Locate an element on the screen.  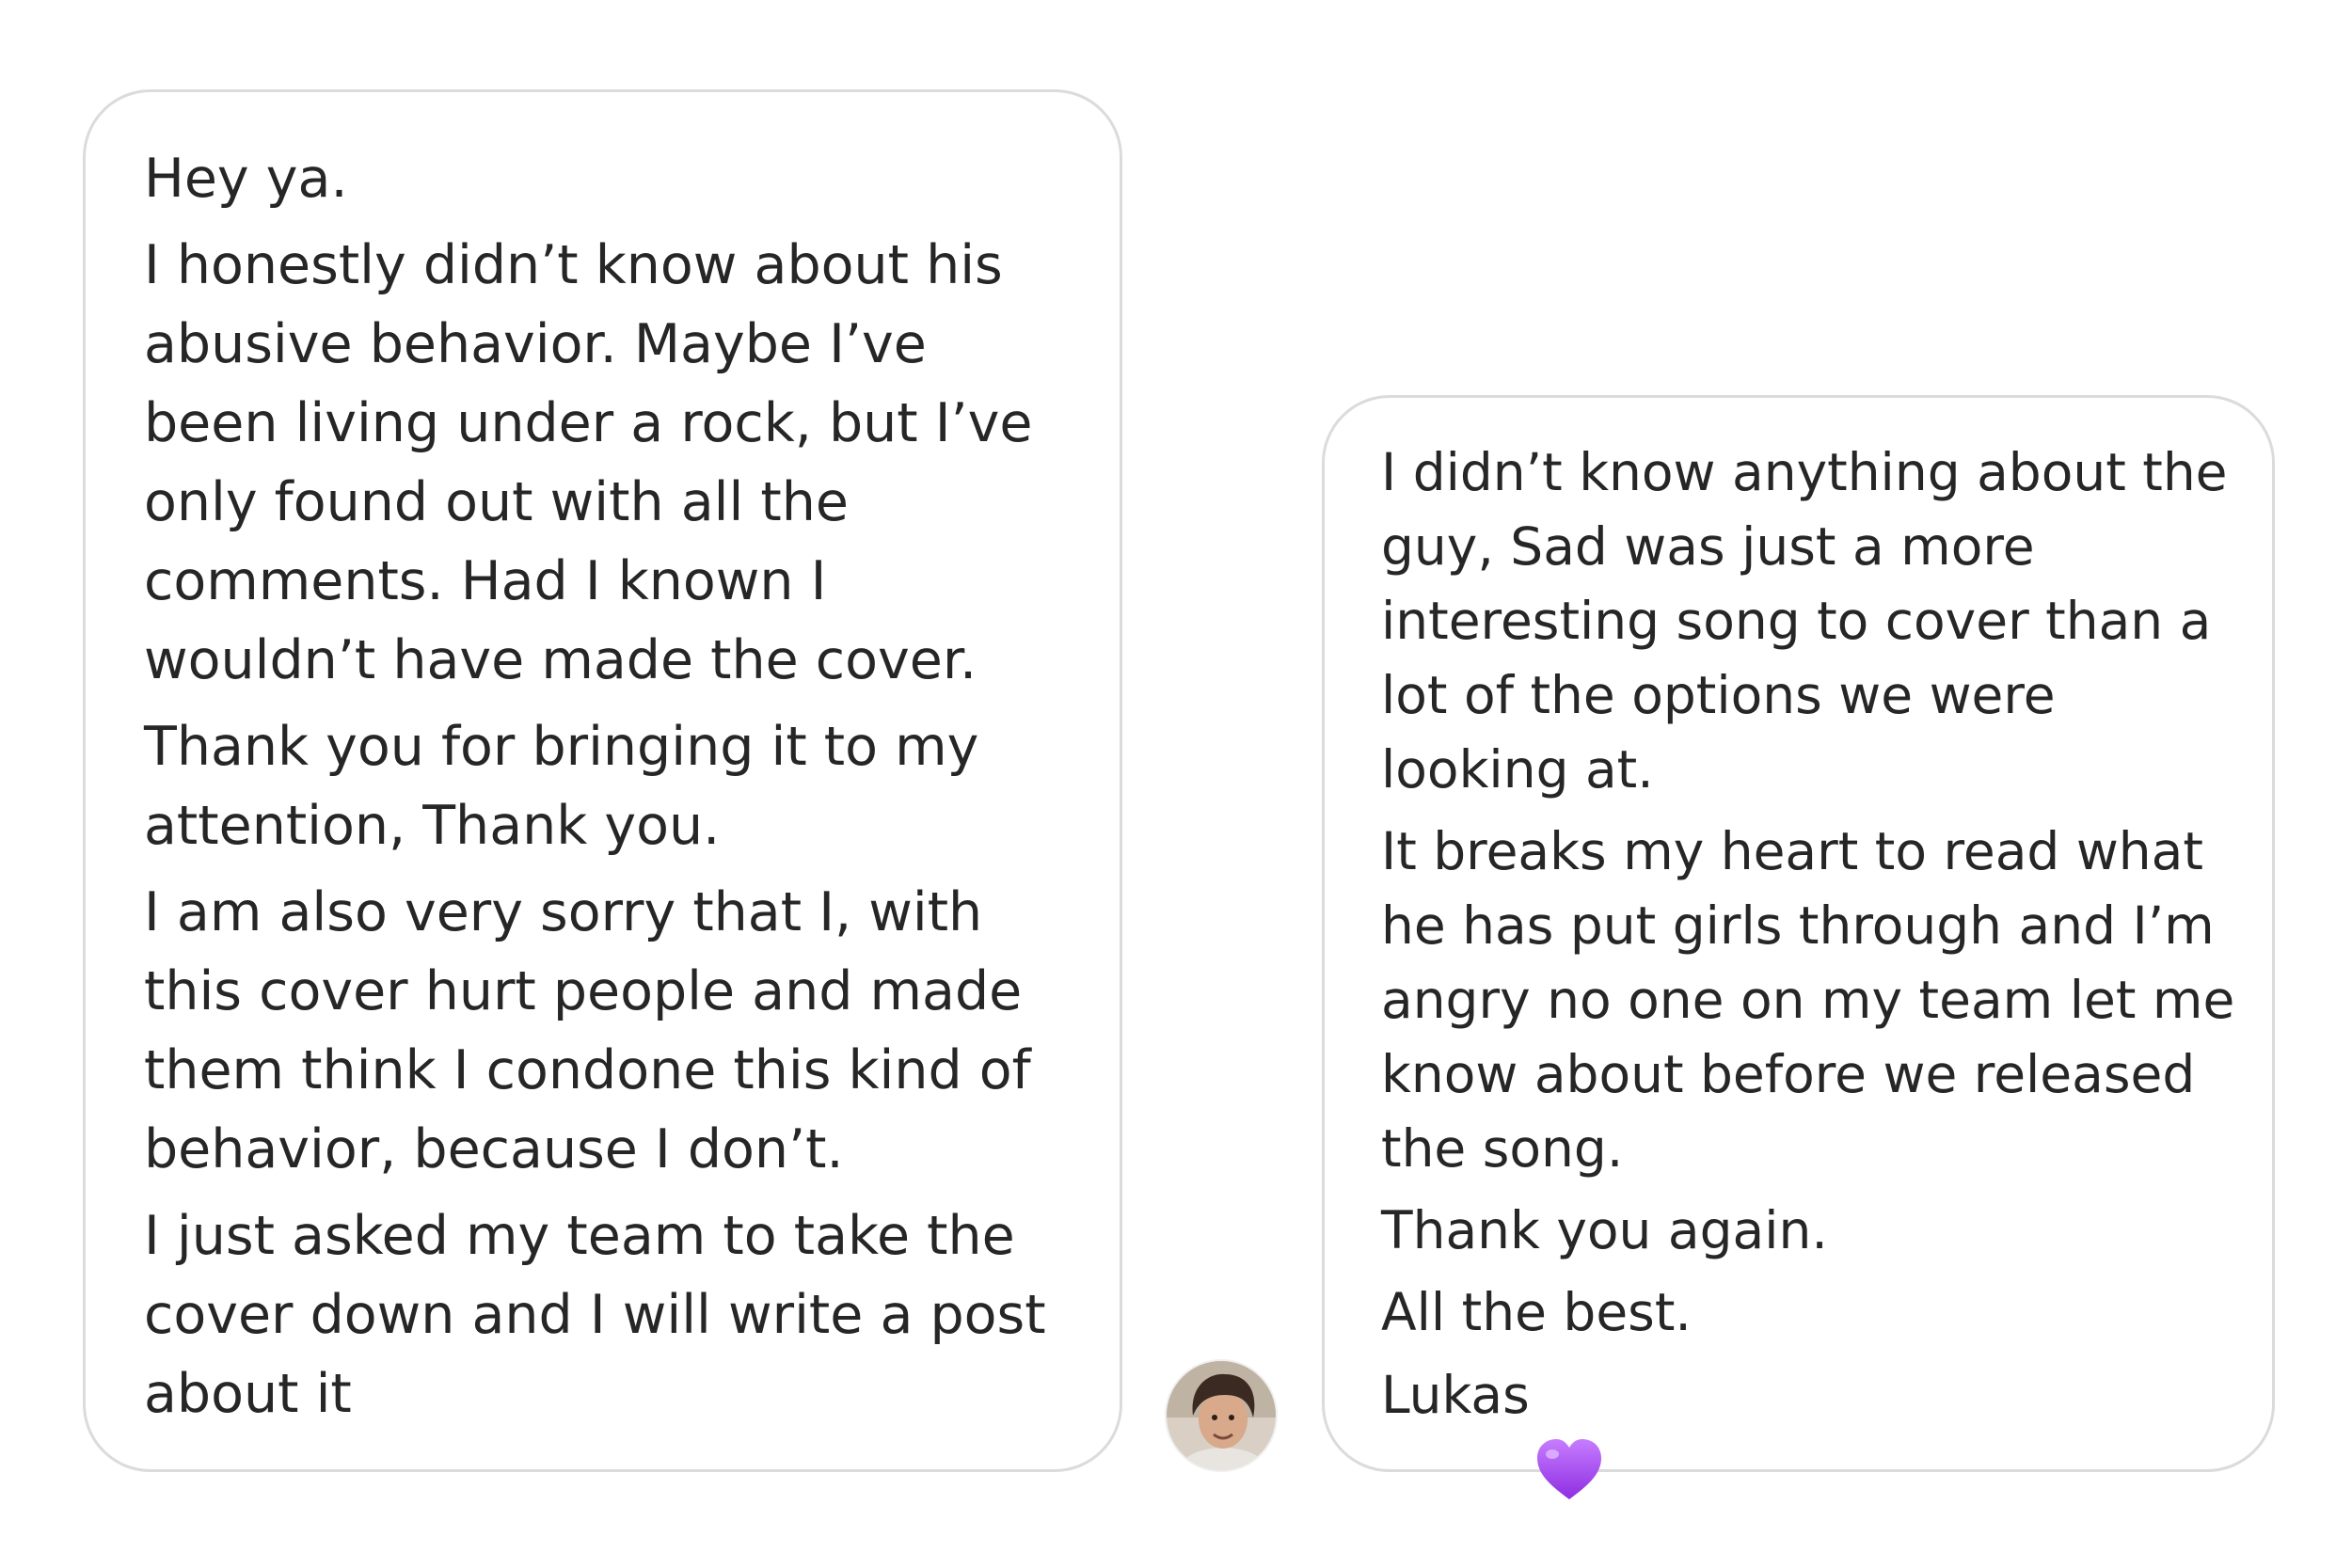
avatar-photo is located at coordinates (1221, 1415).